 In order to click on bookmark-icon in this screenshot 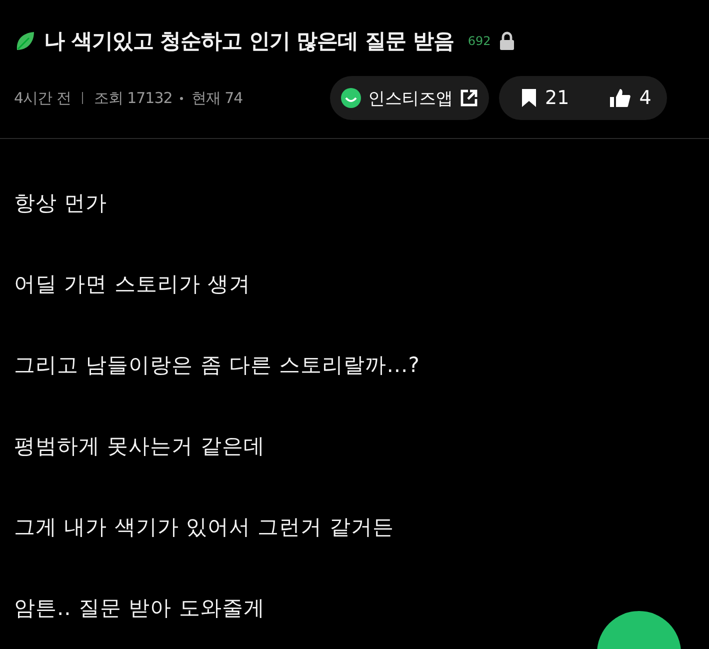, I will do `click(529, 98)`.